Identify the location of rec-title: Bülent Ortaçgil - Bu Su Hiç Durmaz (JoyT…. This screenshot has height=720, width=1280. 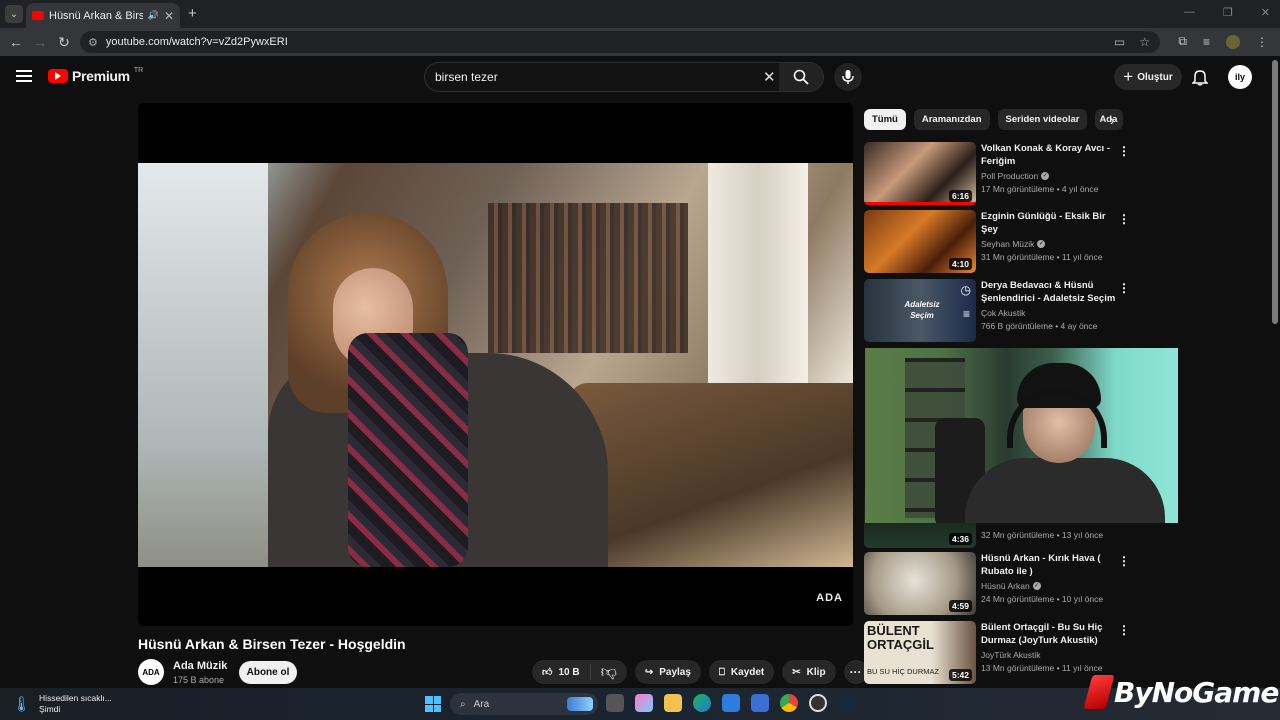
(1051, 634).